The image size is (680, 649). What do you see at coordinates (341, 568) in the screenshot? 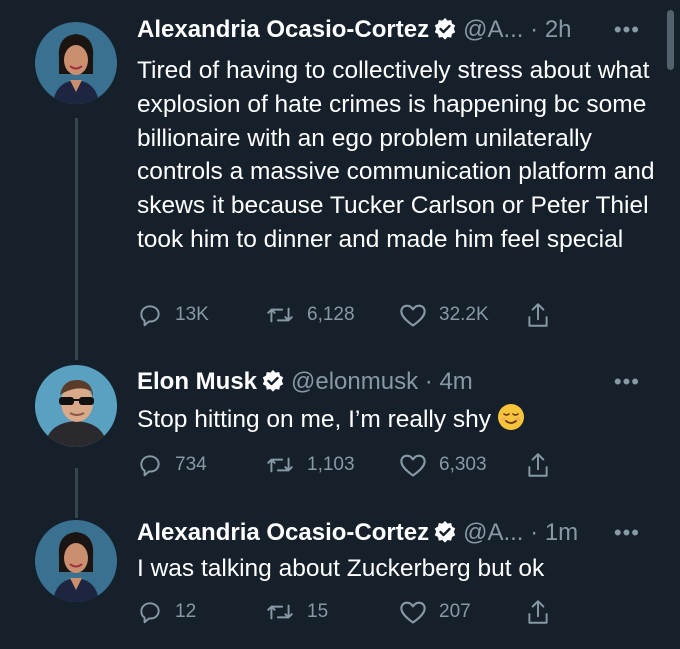
I see `tweet-text: I was talking about Zuckerberg but ok` at bounding box center [341, 568].